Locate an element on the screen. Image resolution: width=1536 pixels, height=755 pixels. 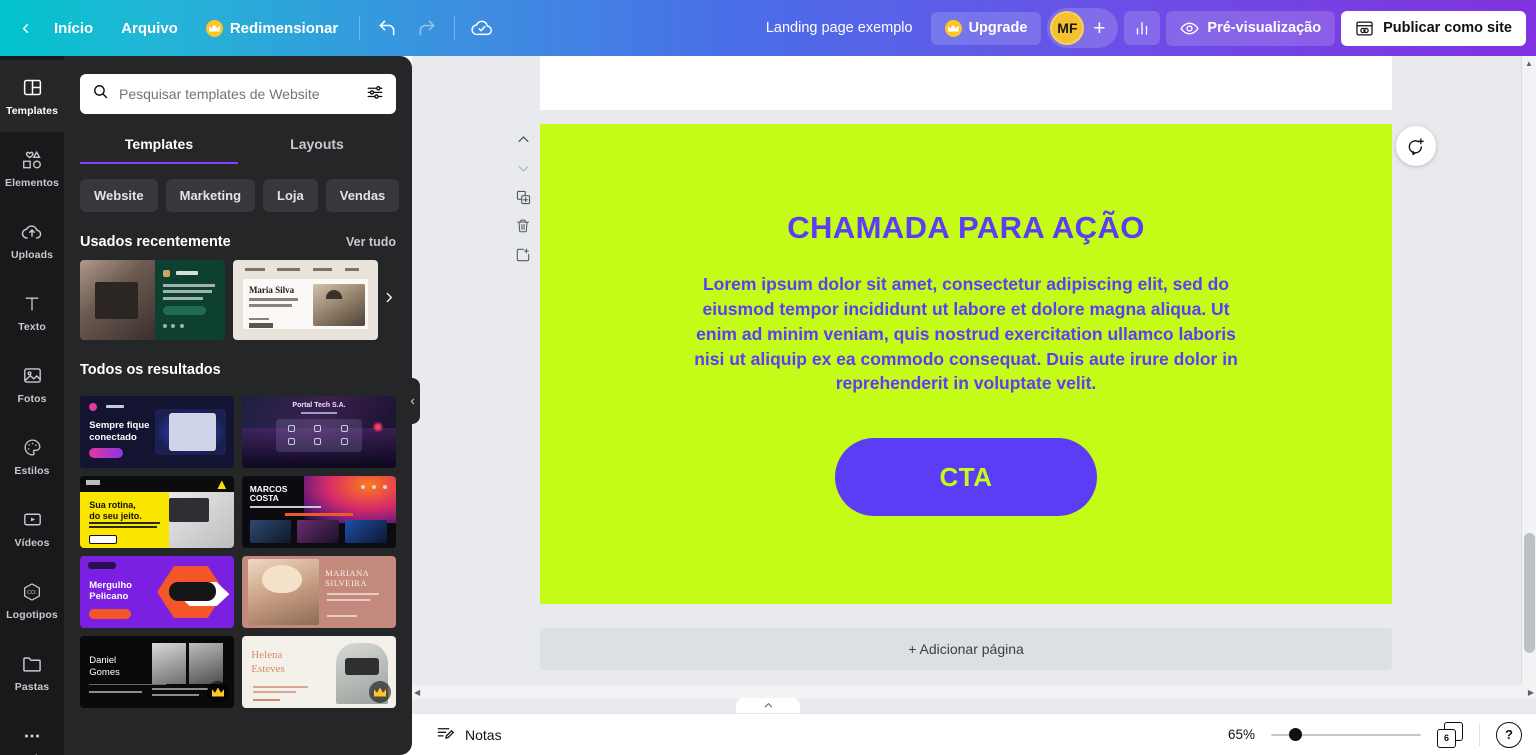
template-card: Sempre fique conectado is located at coordinates (157, 432).